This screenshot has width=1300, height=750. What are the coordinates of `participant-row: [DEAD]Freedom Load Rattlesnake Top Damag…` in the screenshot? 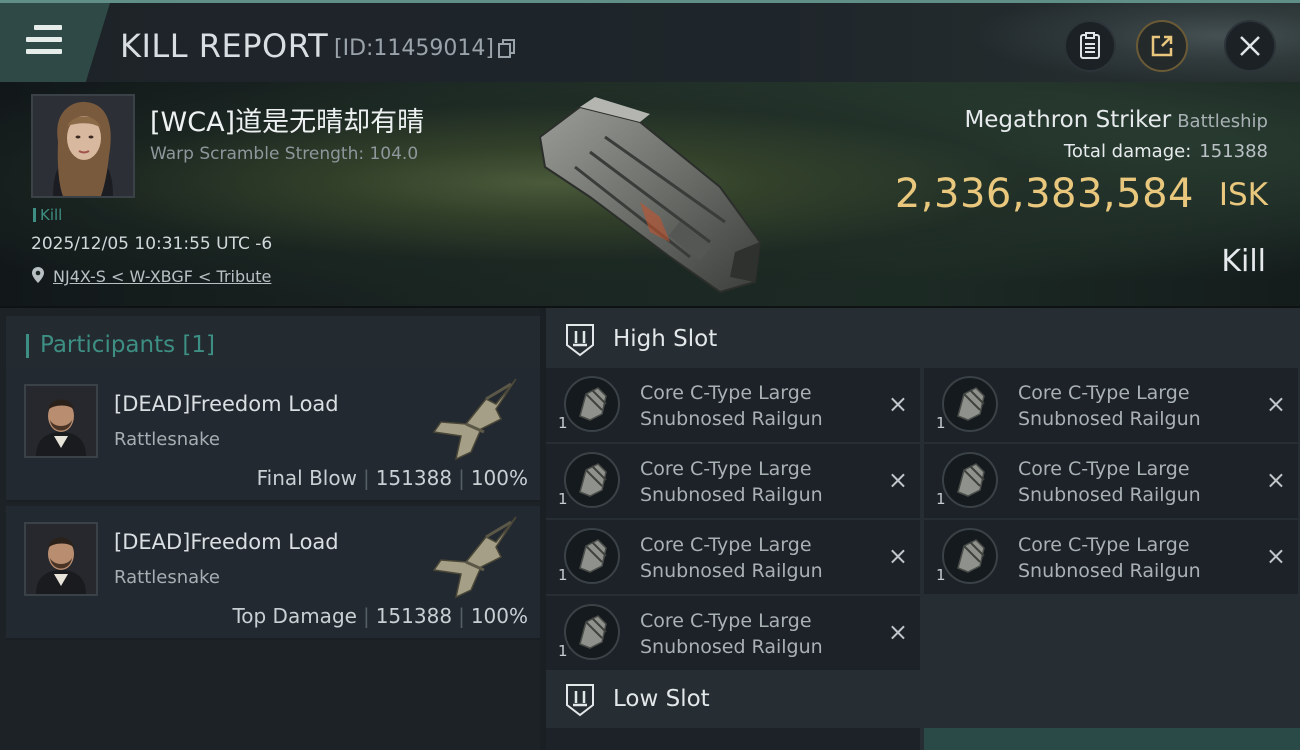 It's located at (273, 573).